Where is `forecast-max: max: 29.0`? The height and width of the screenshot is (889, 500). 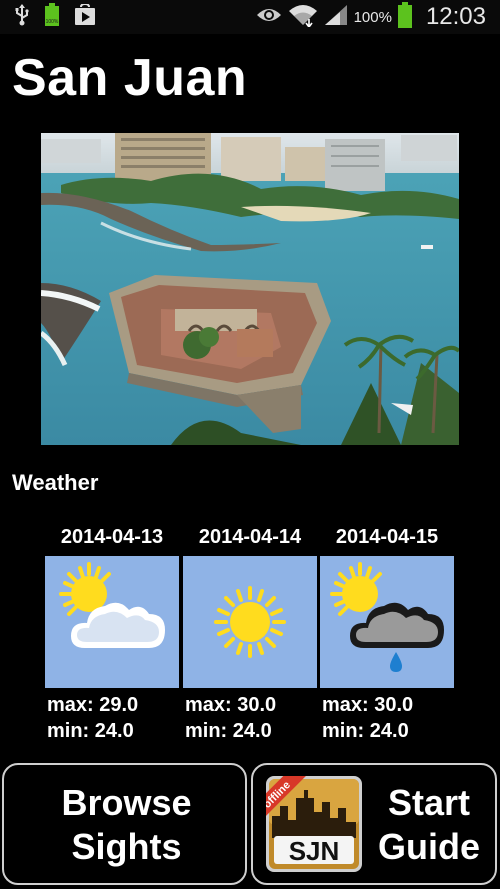
forecast-max: max: 29.0 is located at coordinates (93, 705).